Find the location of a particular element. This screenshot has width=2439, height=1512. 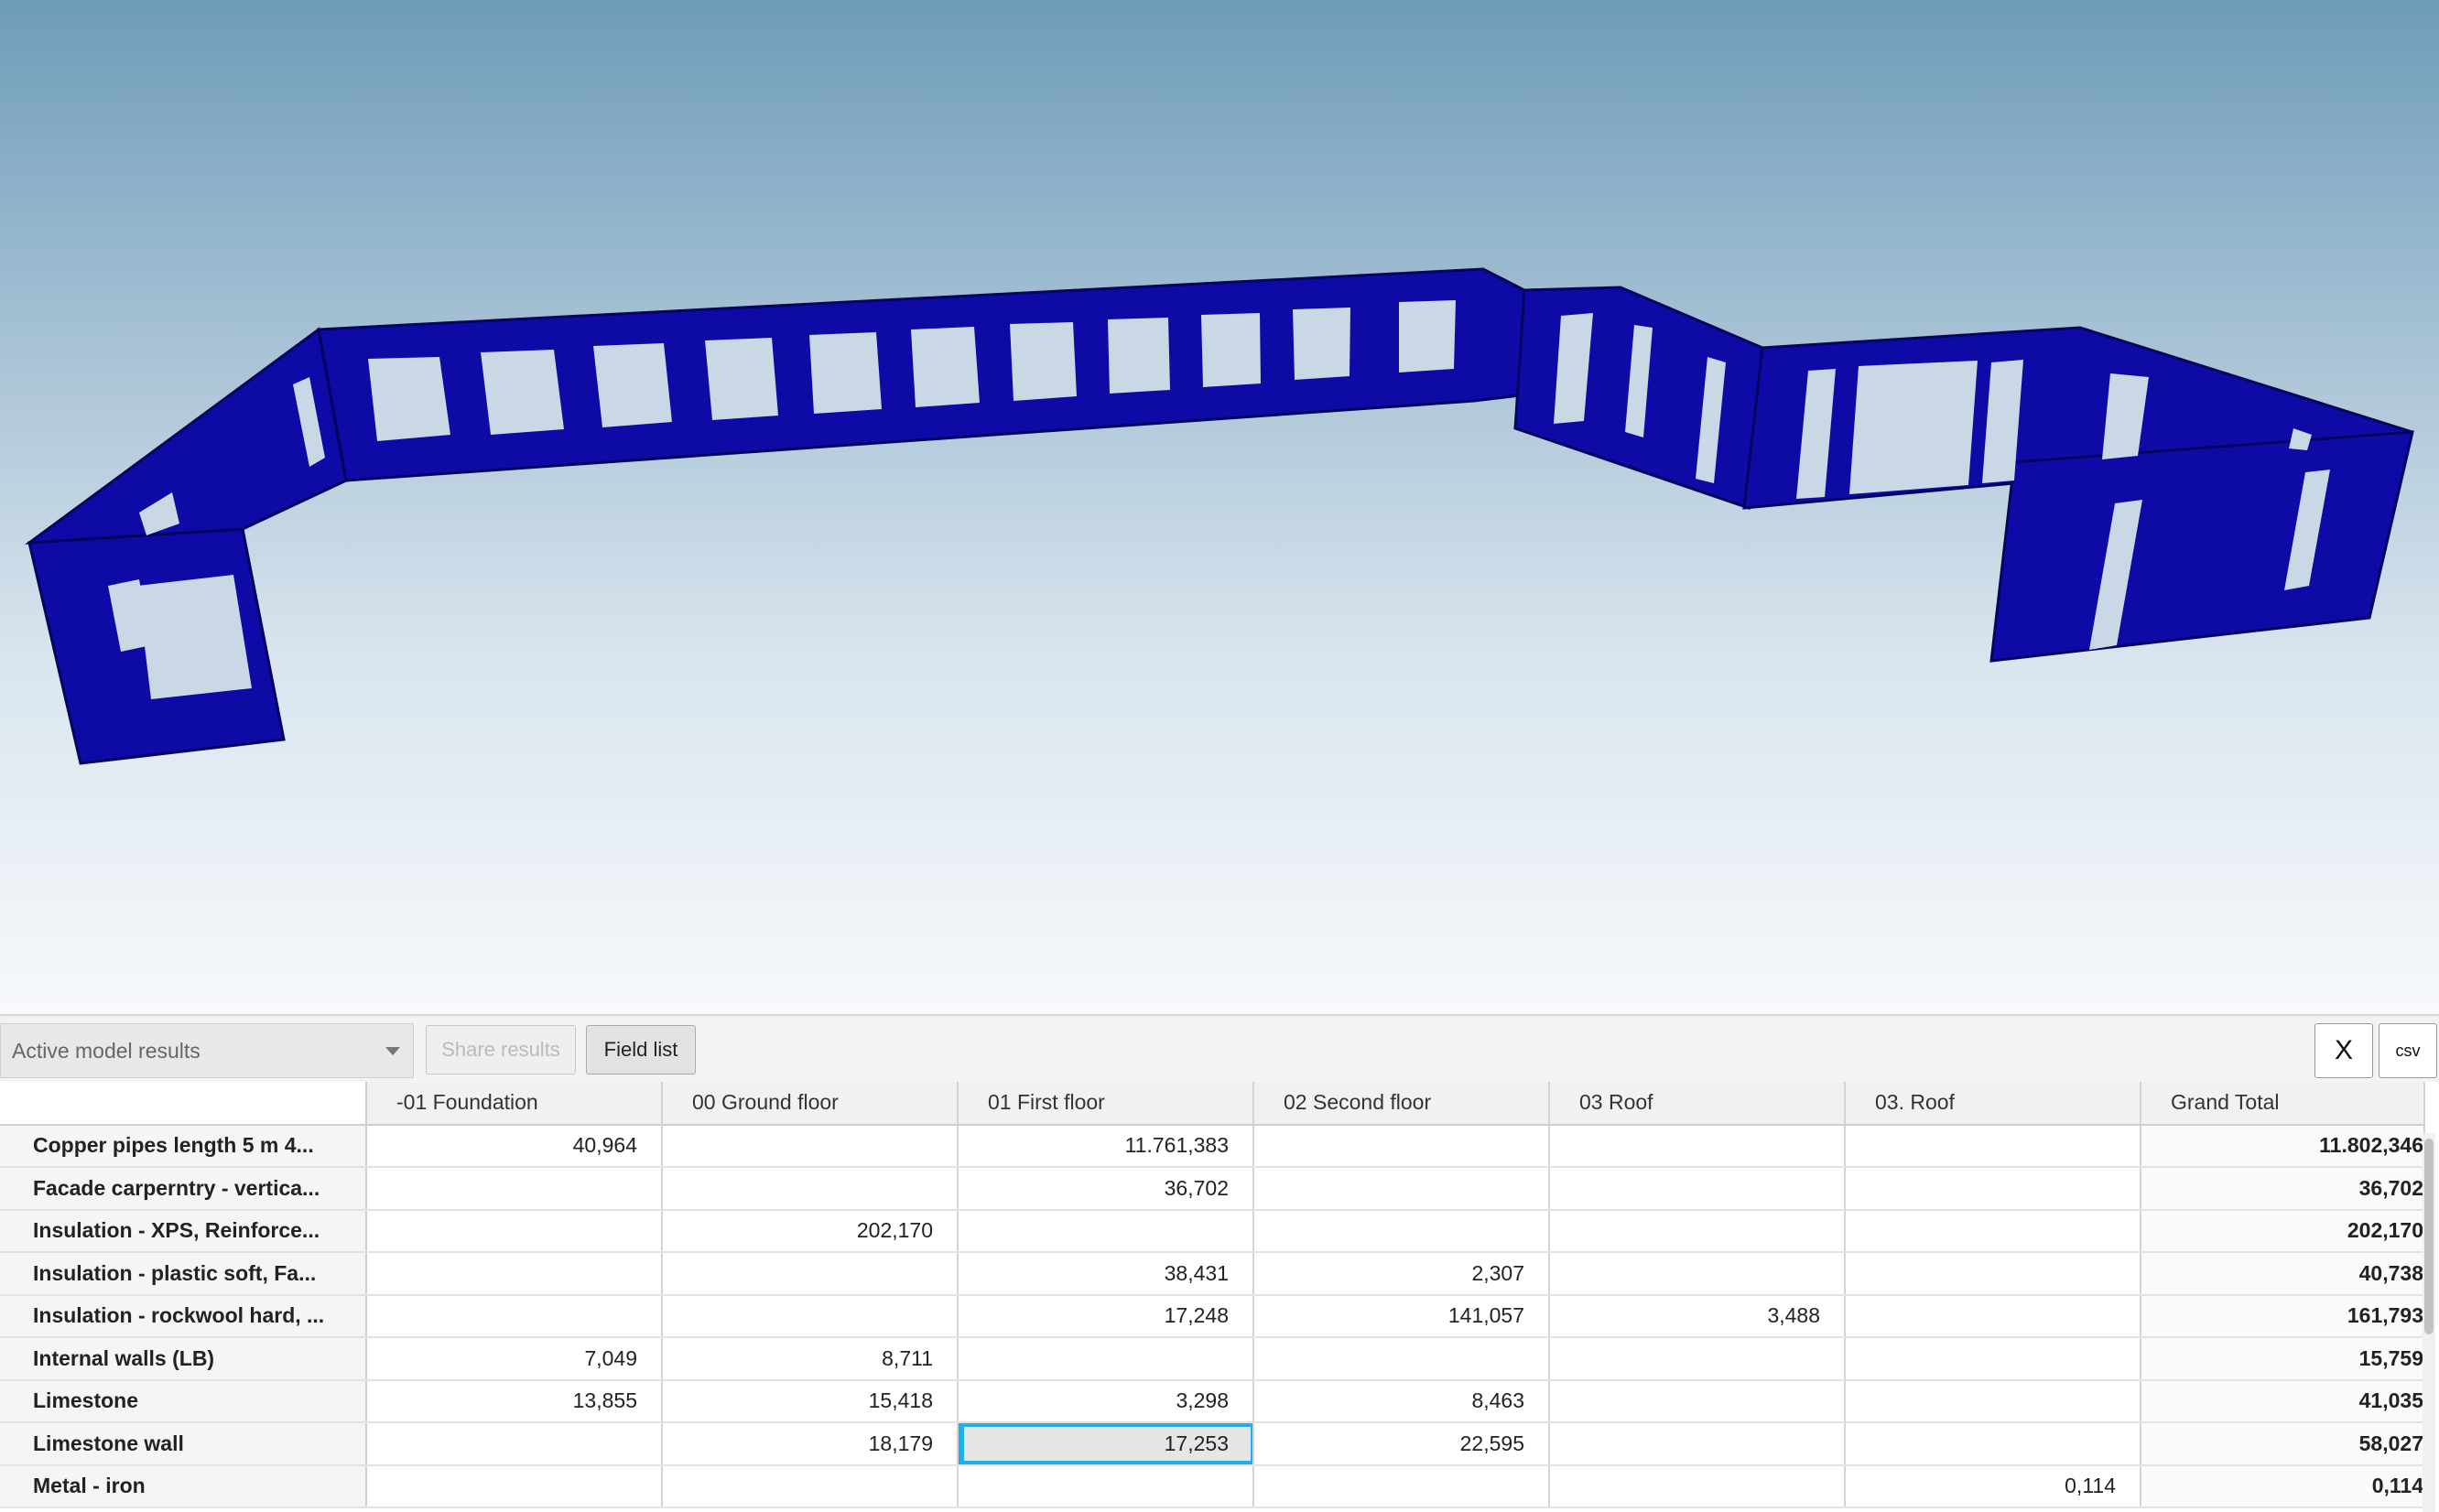

table-cell: 141,057 is located at coordinates (1401, 1316).